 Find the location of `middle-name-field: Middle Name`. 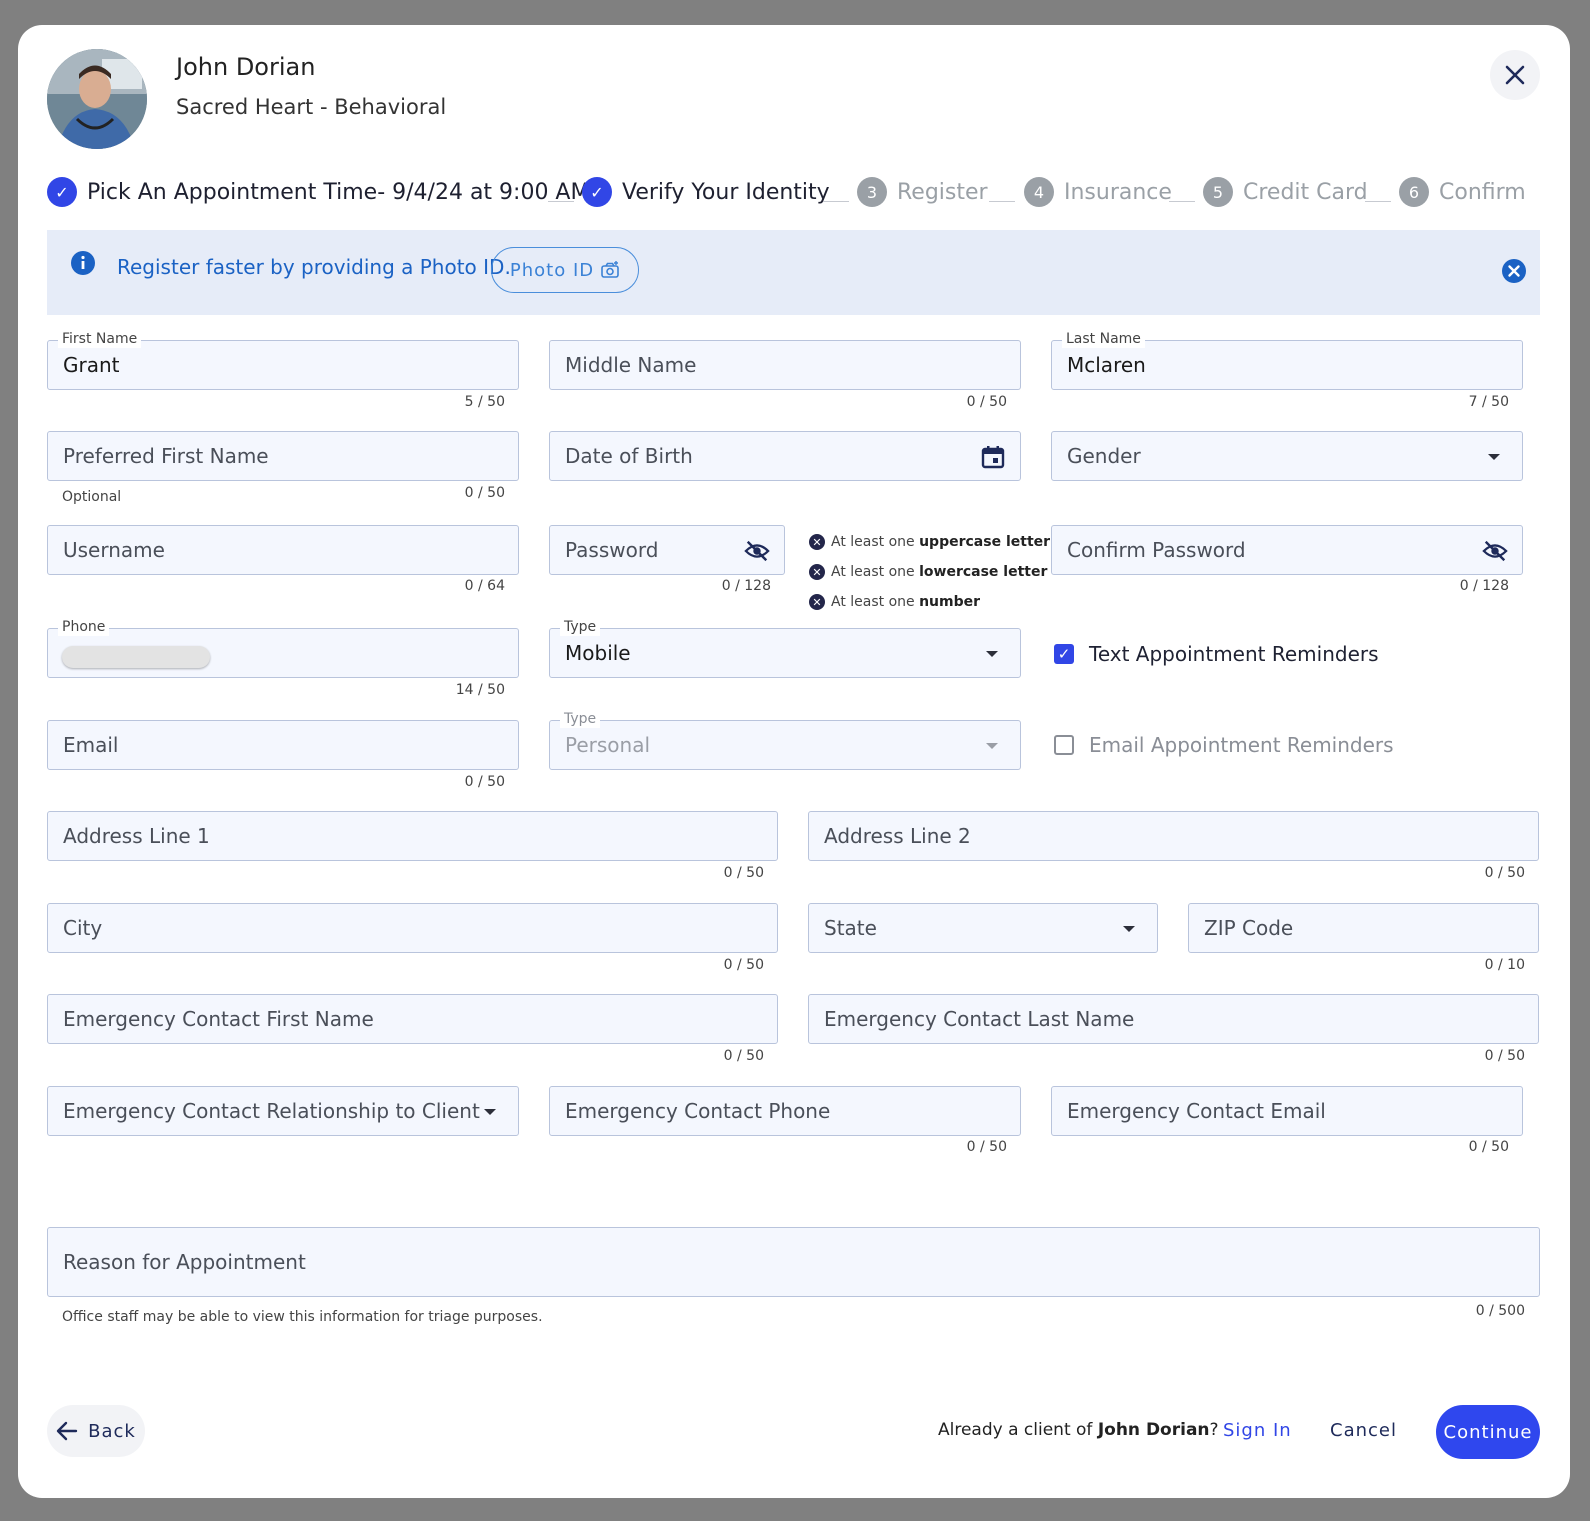

middle-name-field: Middle Name is located at coordinates (785, 365).